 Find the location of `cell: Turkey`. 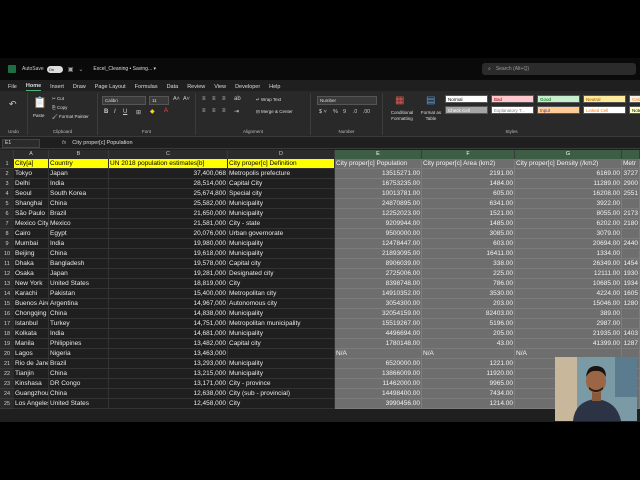

cell: Turkey is located at coordinates (79, 324).